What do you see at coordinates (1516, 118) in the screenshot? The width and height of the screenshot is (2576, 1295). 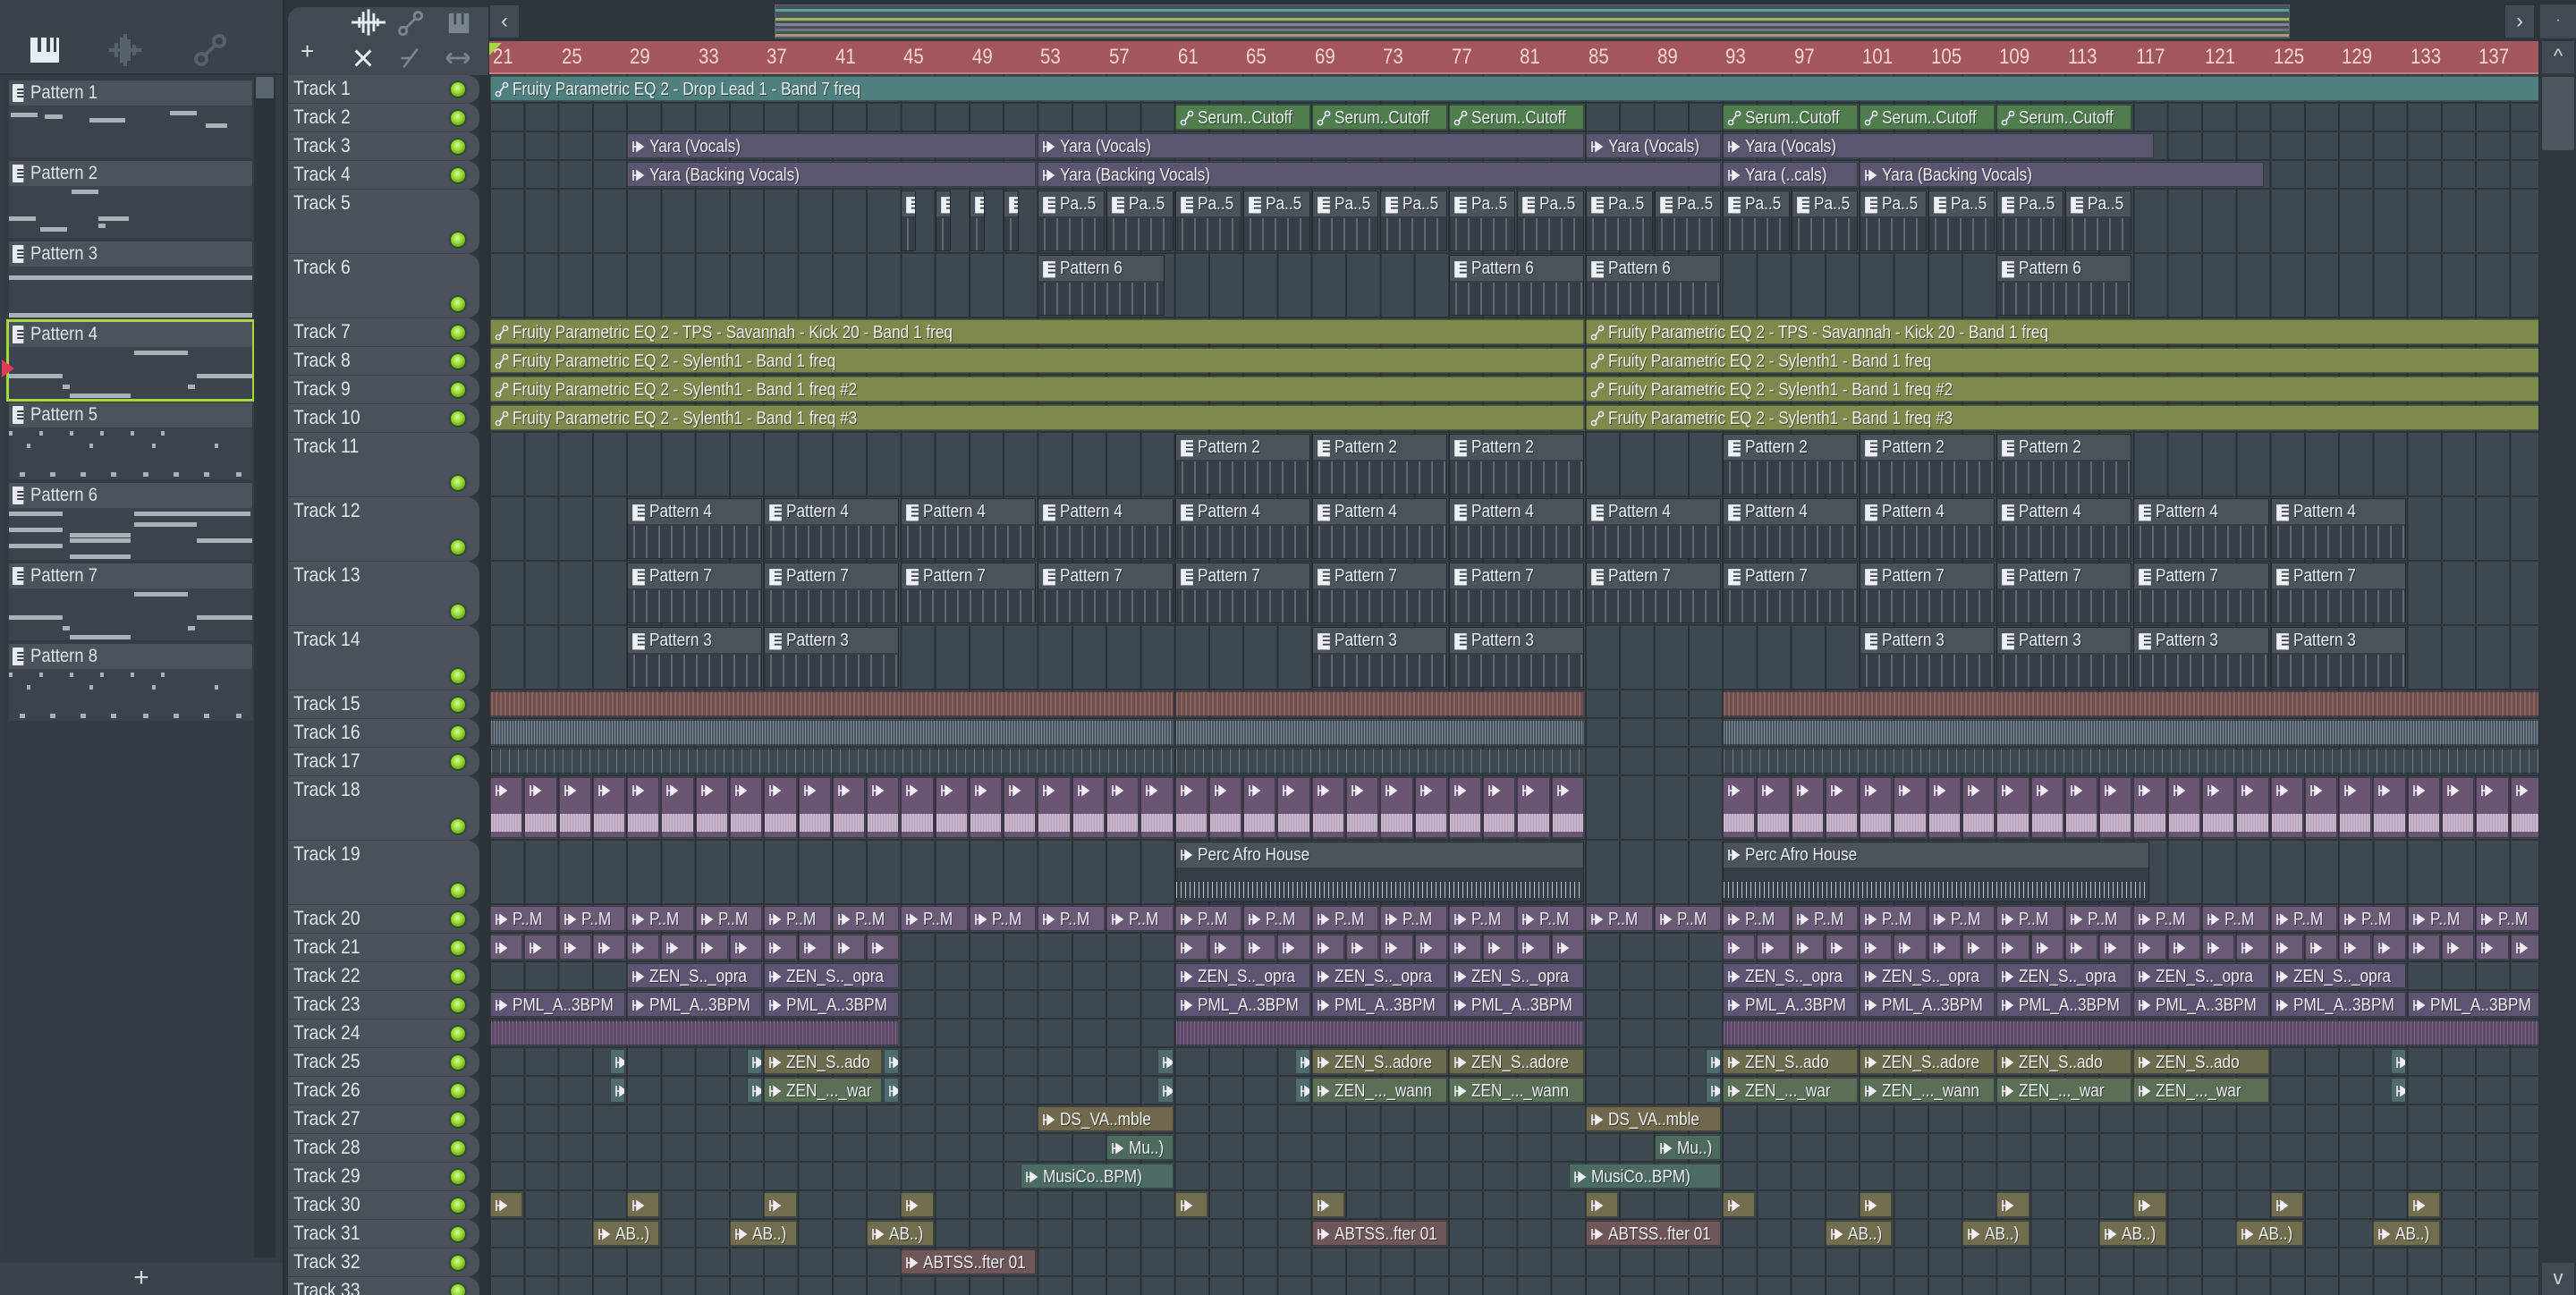 I see `clip: Serum..Cutoff` at bounding box center [1516, 118].